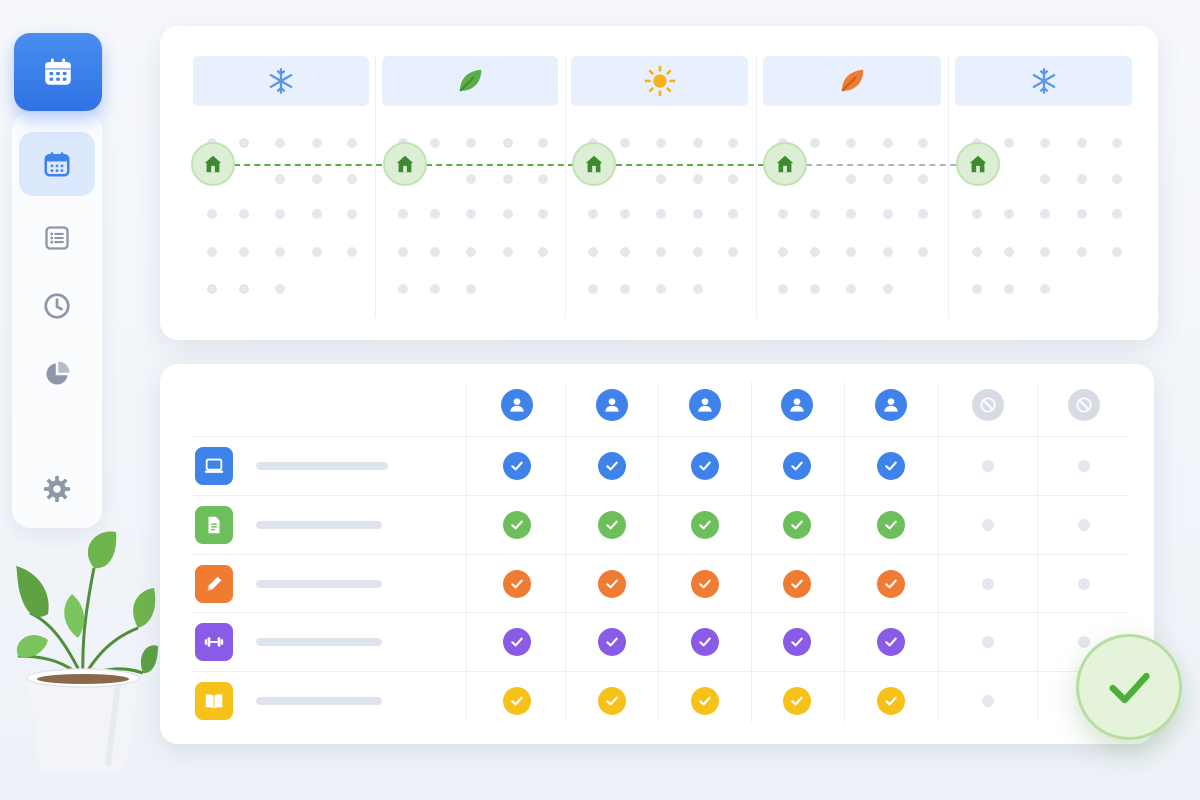  I want to click on user-blocked-icon, so click(988, 405).